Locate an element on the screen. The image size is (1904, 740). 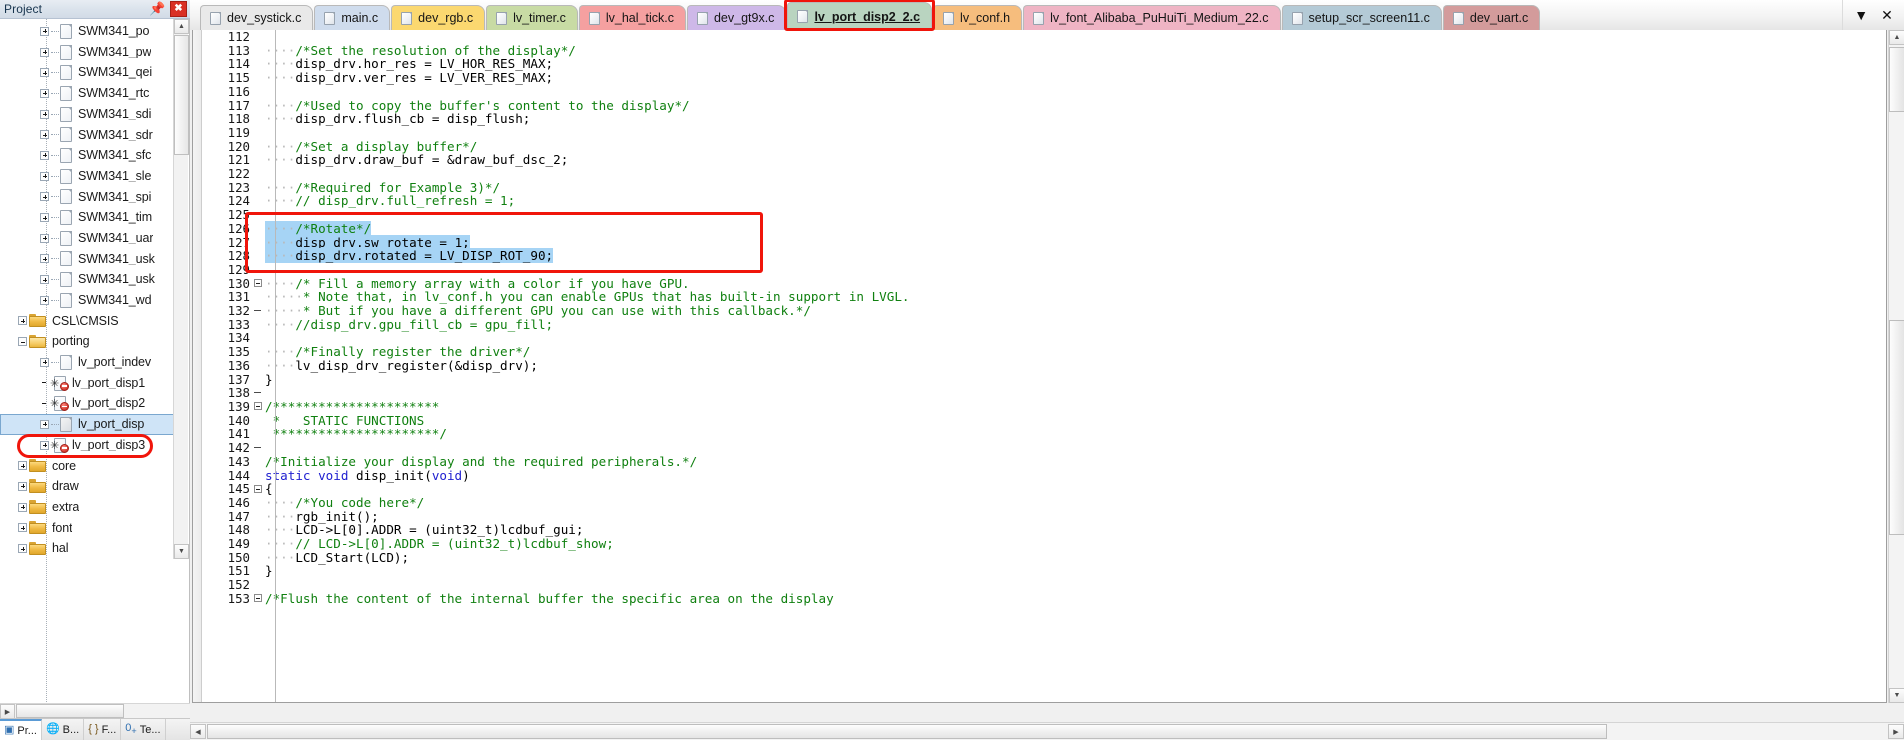
code-line: 127 ····disp_drv.sw_rotate = 1; is located at coordinates (556, 242).